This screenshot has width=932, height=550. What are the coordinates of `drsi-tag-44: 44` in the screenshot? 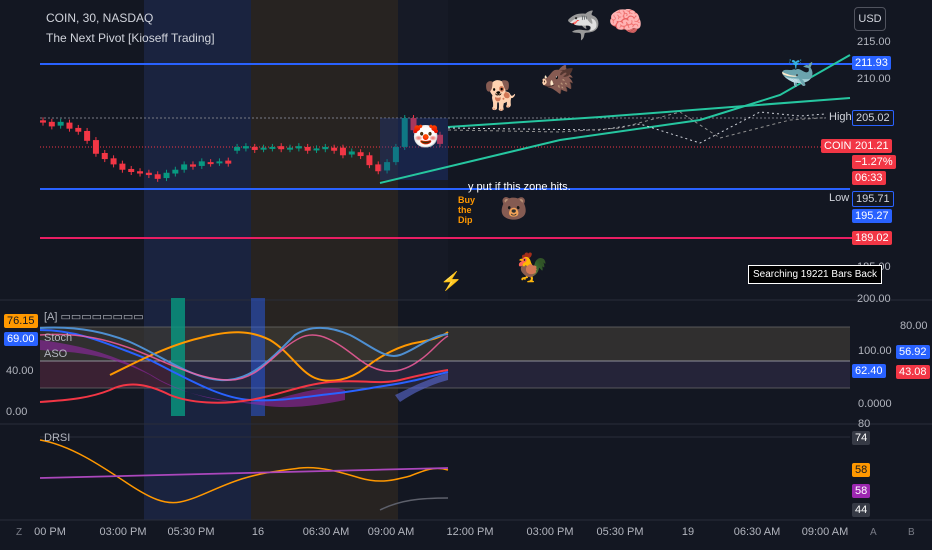 It's located at (861, 510).